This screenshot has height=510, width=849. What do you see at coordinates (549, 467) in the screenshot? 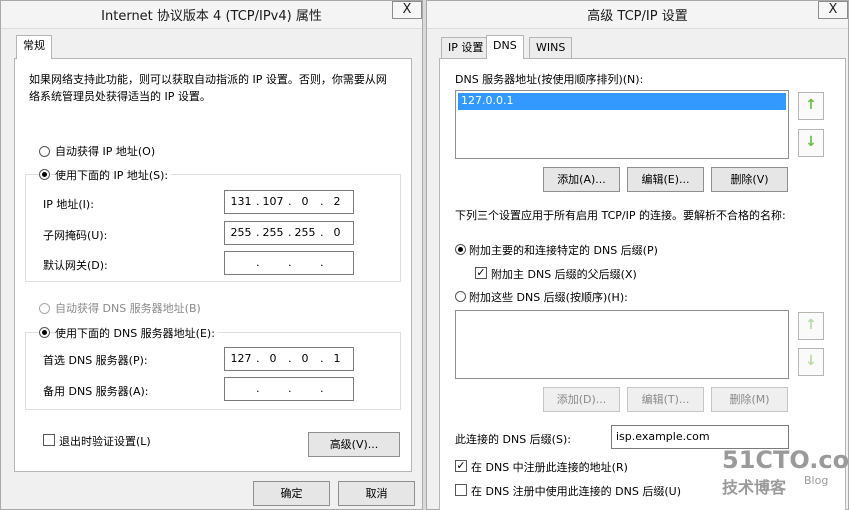
I see `register-address-label: 在 DNS 中注册此连接的地址(R)` at bounding box center [549, 467].